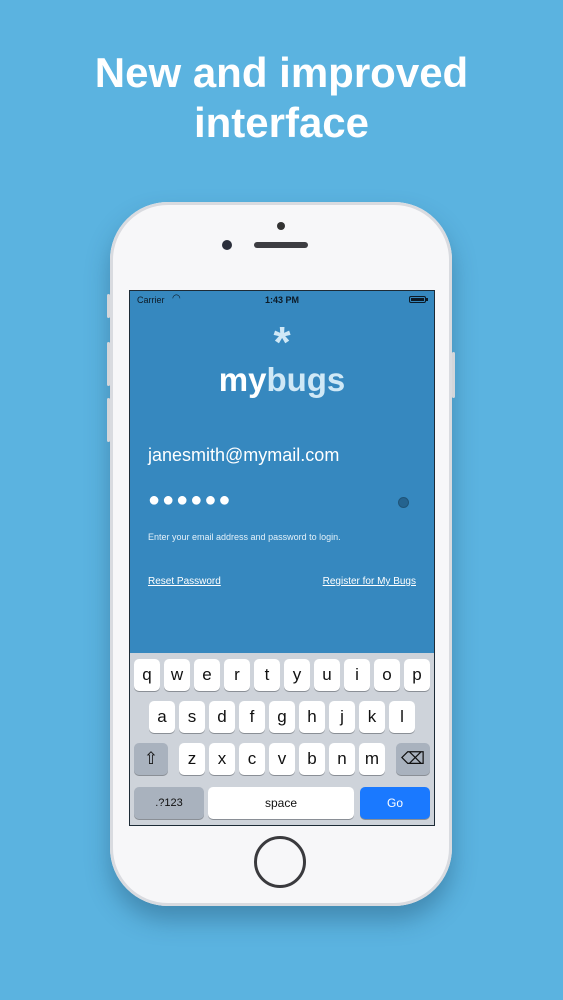  What do you see at coordinates (252, 717) in the screenshot?
I see `key-f: f` at bounding box center [252, 717].